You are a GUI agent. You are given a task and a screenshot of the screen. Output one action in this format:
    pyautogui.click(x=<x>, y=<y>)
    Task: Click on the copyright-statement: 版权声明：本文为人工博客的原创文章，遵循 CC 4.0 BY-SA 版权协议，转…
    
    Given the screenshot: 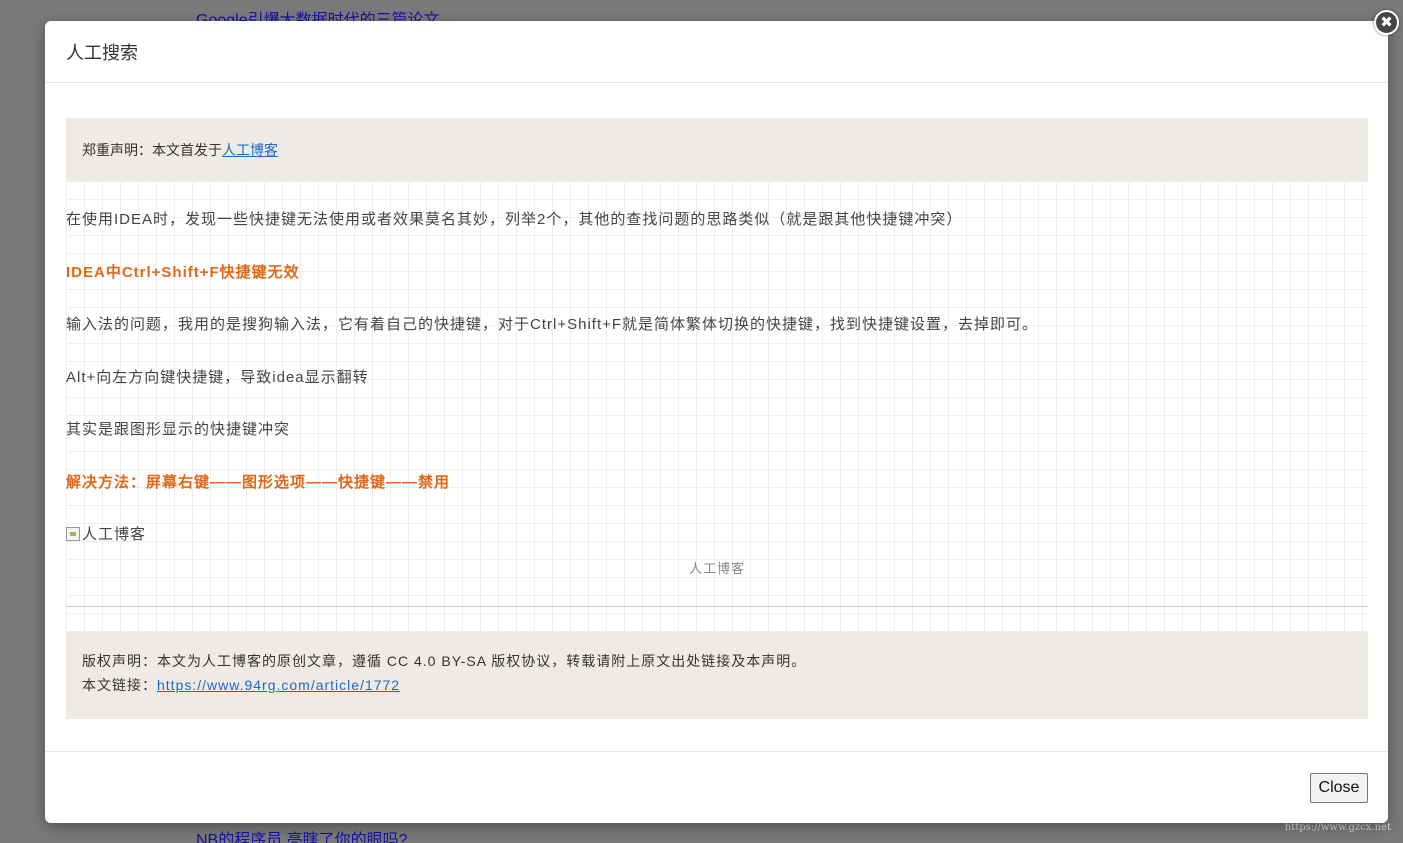 What is the action you would take?
    pyautogui.click(x=444, y=661)
    